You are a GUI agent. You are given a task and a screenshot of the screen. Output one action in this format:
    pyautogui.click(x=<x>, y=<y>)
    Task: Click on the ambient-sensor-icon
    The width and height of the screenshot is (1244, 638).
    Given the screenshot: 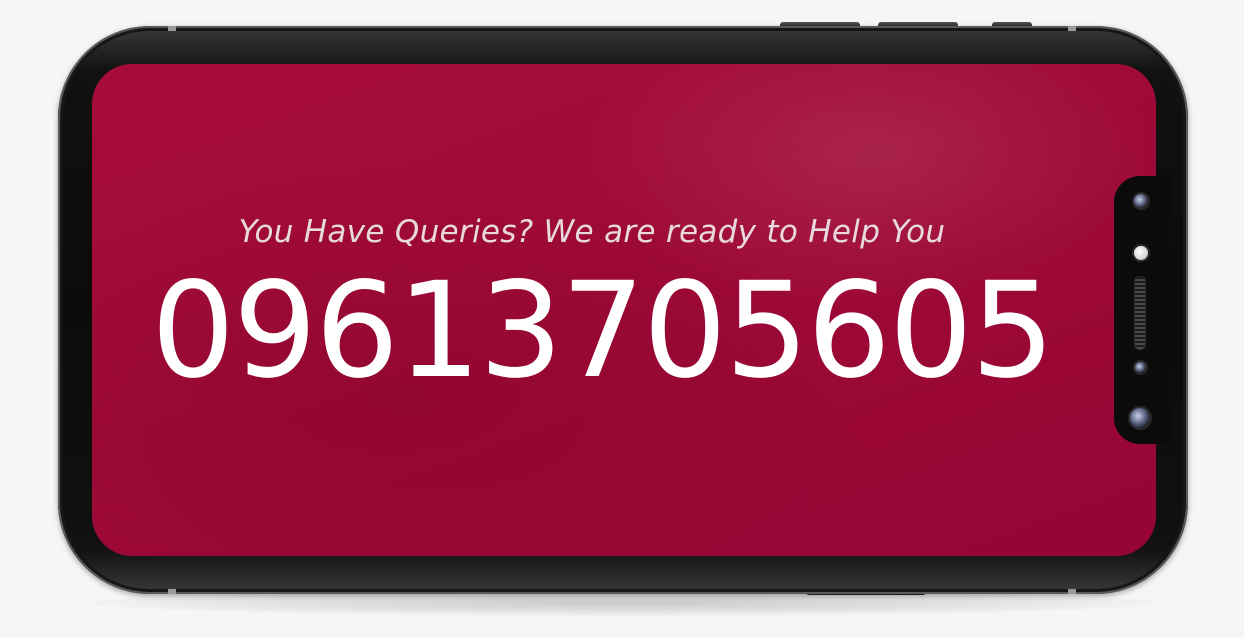 What is the action you would take?
    pyautogui.click(x=1140, y=367)
    